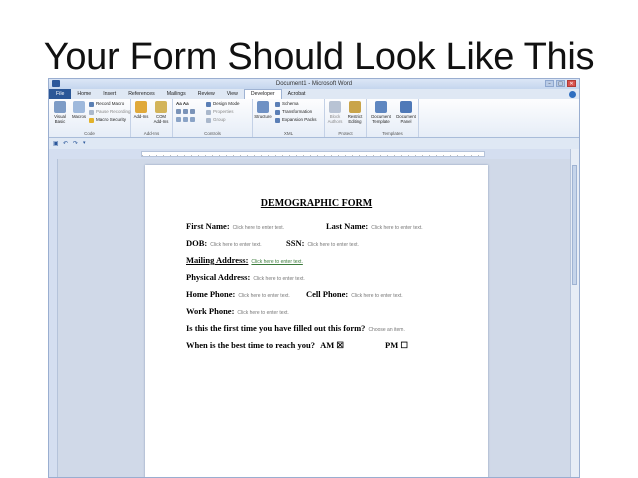 Image resolution: width=638 pixels, height=478 pixels. I want to click on structure-button: Structure, so click(263, 110).